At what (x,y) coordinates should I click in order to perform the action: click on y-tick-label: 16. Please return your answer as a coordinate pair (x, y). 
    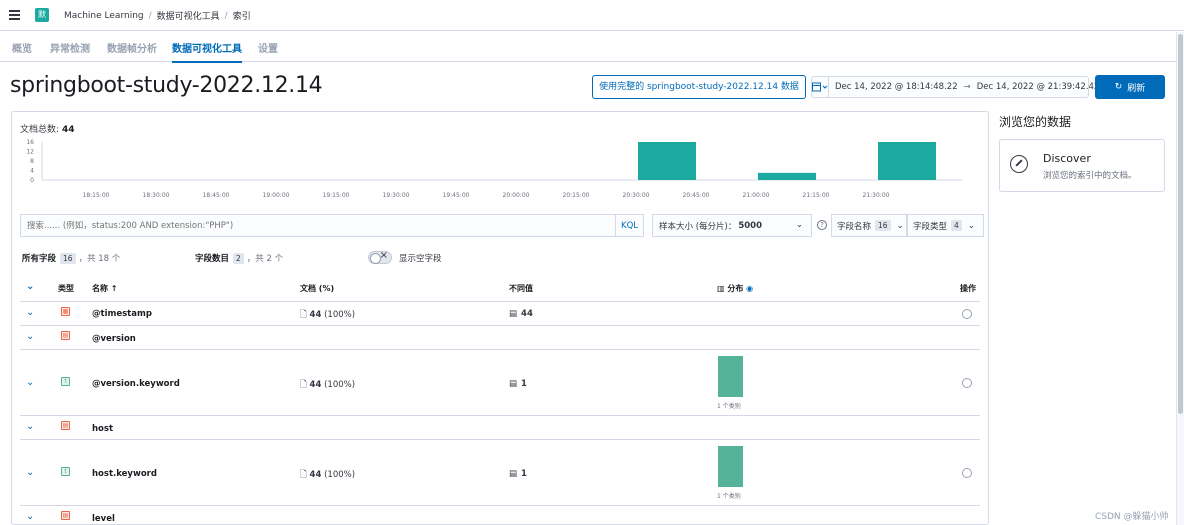
    Looking at the image, I should click on (30, 142).